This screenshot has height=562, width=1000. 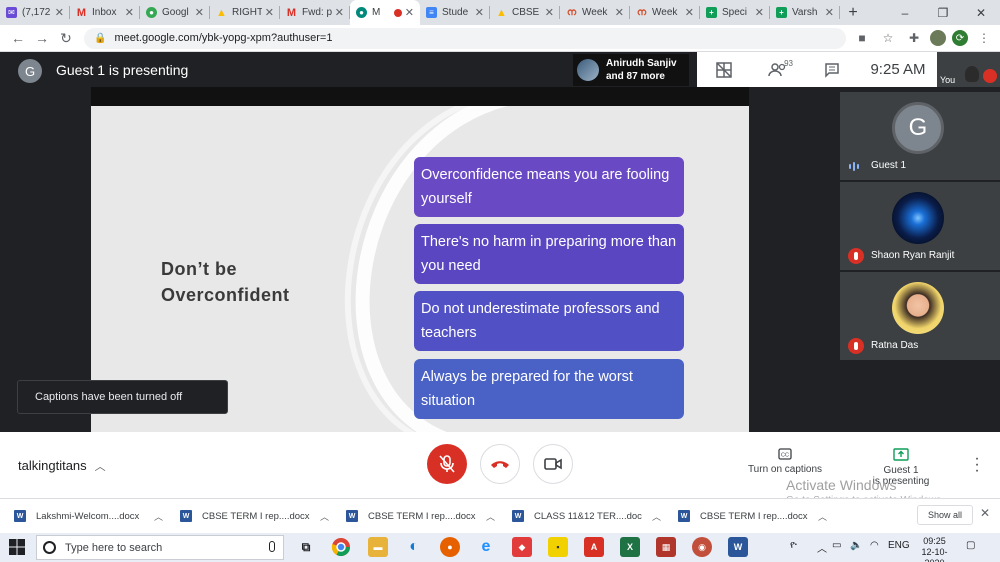 What do you see at coordinates (862, 38) in the screenshot?
I see `camera-icon: ■` at bounding box center [862, 38].